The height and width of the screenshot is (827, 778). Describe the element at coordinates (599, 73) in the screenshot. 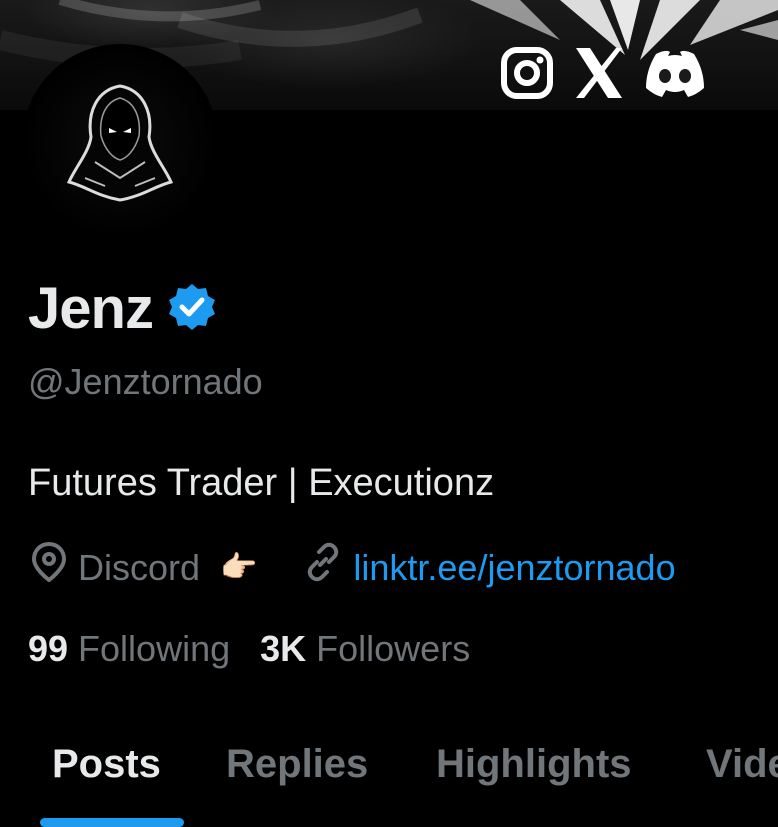

I see `x-logo-icon` at that location.